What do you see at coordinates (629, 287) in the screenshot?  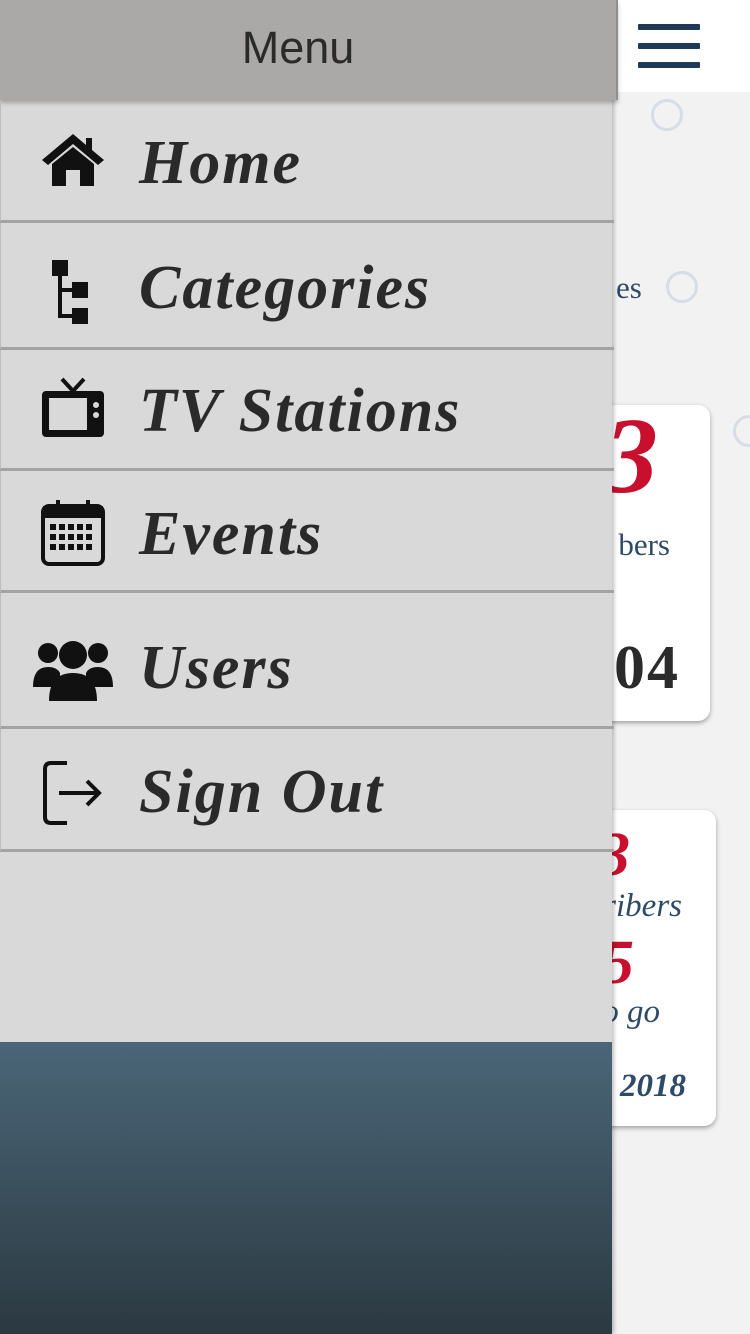 I see `background-tab-label: es` at bounding box center [629, 287].